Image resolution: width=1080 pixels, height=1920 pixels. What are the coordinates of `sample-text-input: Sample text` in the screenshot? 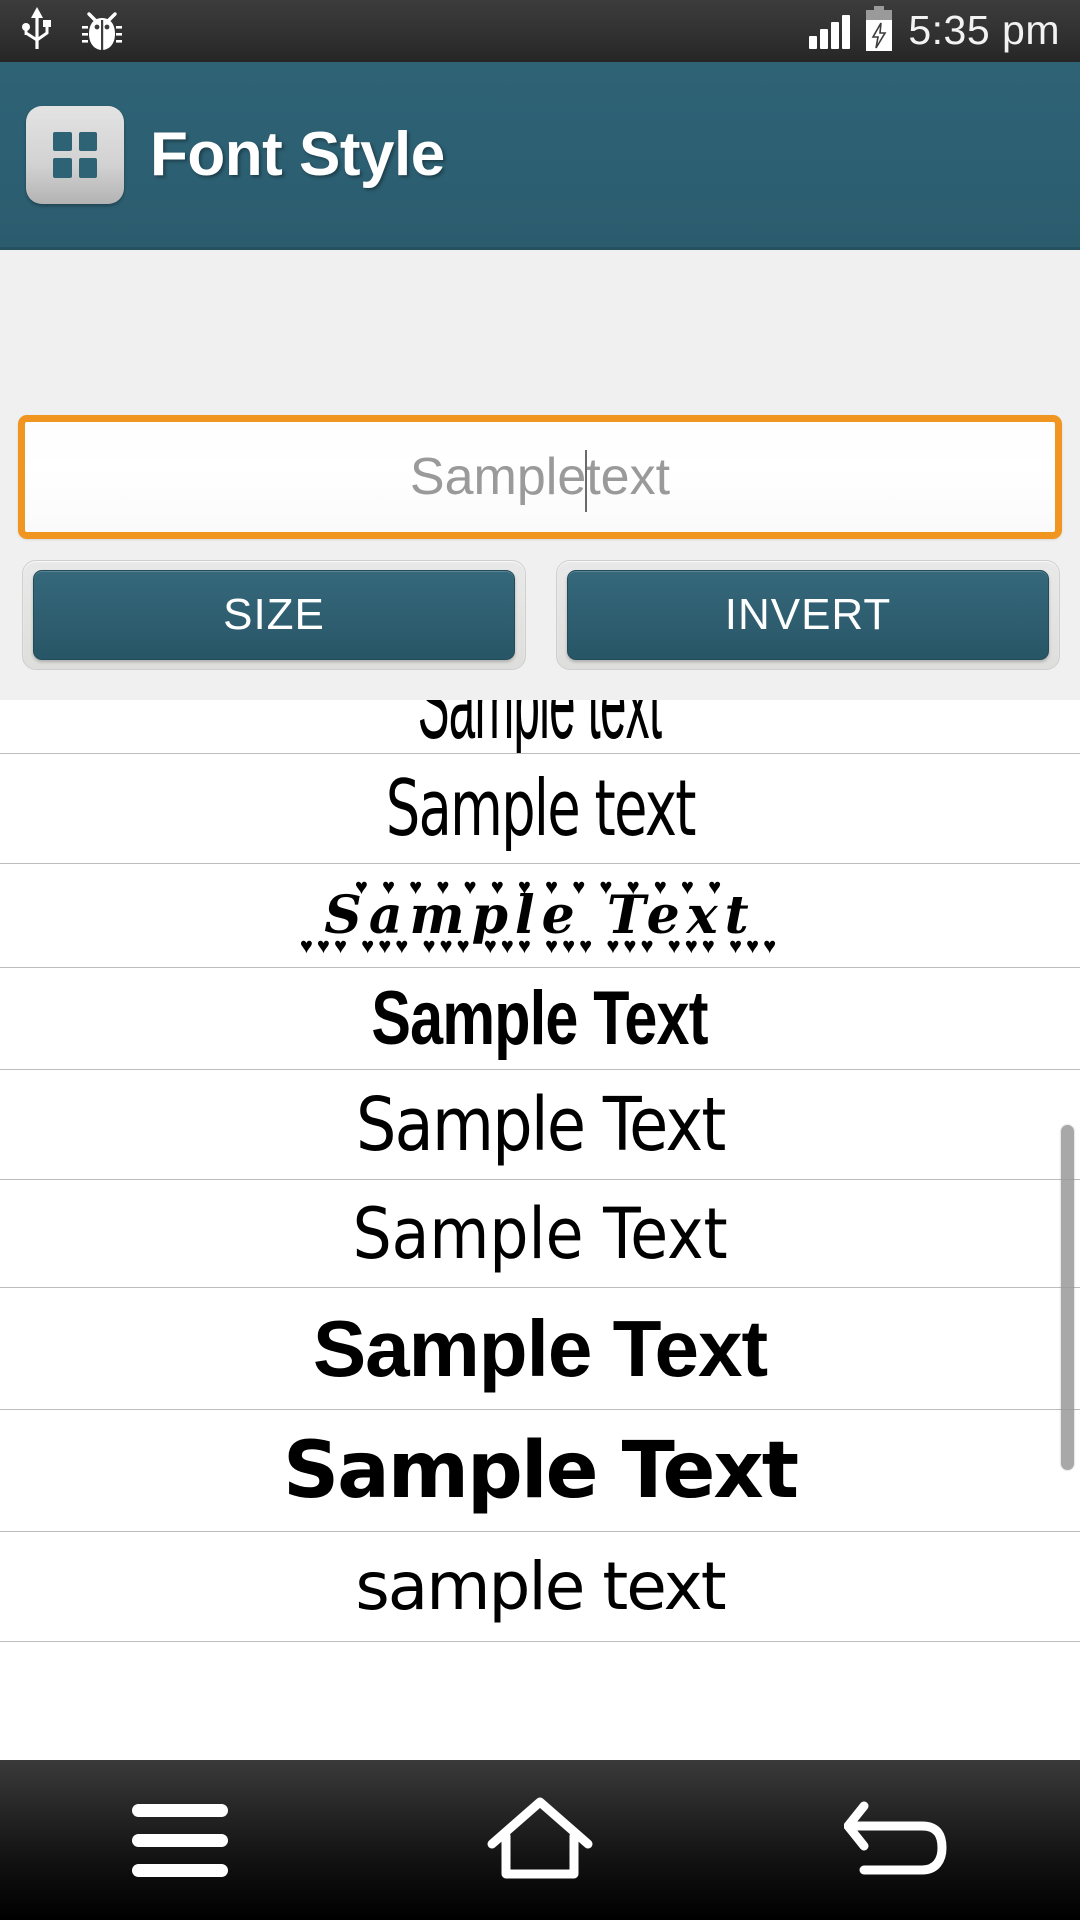 It's located at (540, 477).